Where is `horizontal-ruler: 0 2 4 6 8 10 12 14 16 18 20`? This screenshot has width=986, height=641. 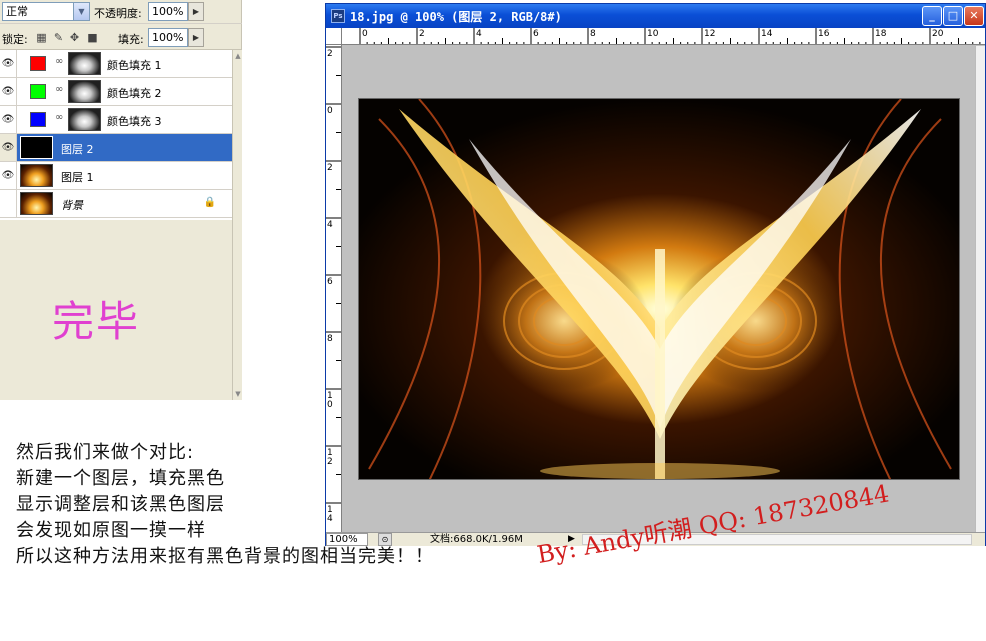
horizontal-ruler: 0 2 4 6 8 10 12 14 16 18 20 is located at coordinates (663, 36).